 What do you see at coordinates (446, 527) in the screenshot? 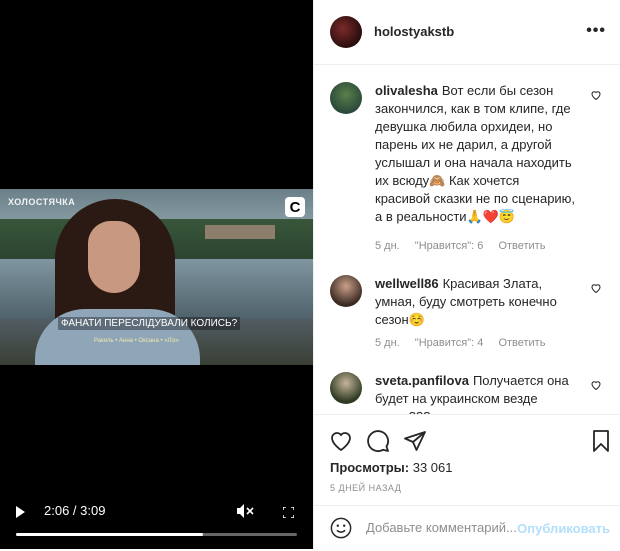
I see `comment-input` at bounding box center [446, 527].